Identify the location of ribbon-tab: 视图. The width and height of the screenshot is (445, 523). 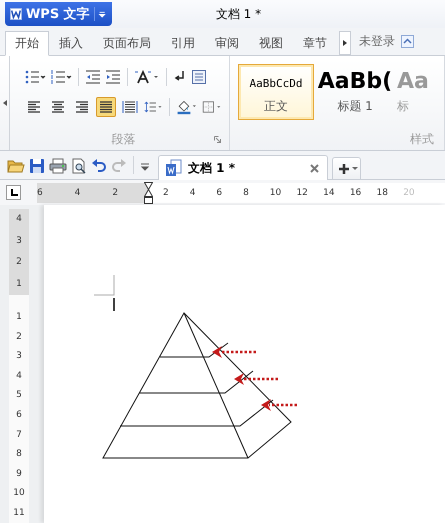
(271, 43).